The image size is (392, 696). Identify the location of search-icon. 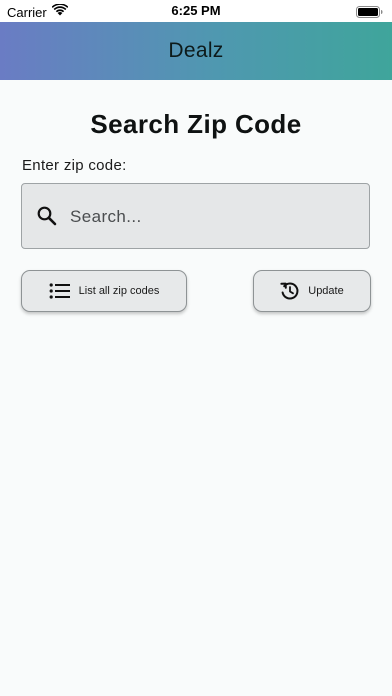
(47, 216).